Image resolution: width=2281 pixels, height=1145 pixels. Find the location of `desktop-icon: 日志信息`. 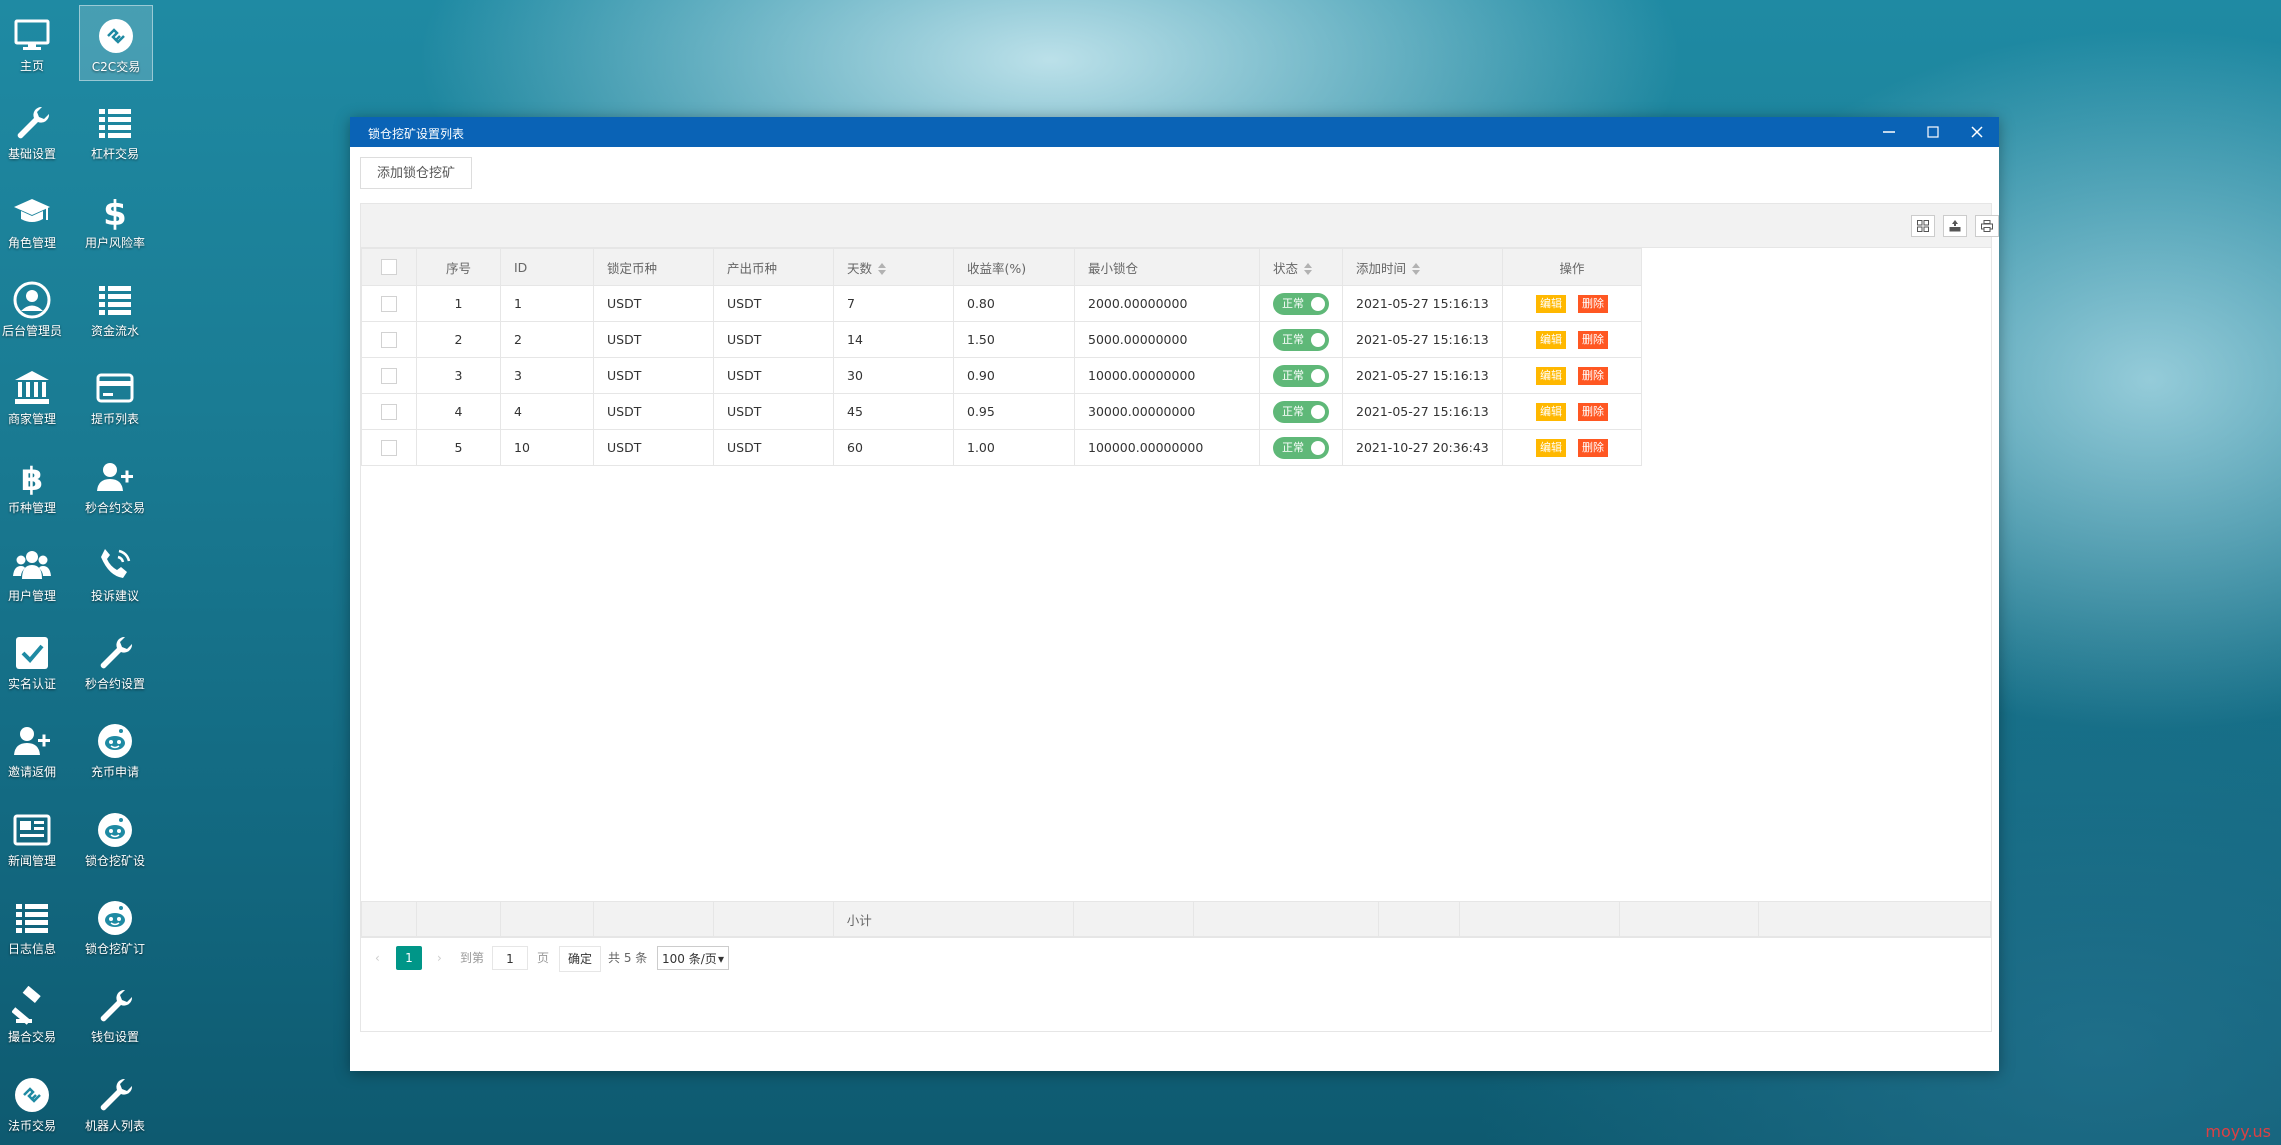

desktop-icon: 日志信息 is located at coordinates (34, 925).